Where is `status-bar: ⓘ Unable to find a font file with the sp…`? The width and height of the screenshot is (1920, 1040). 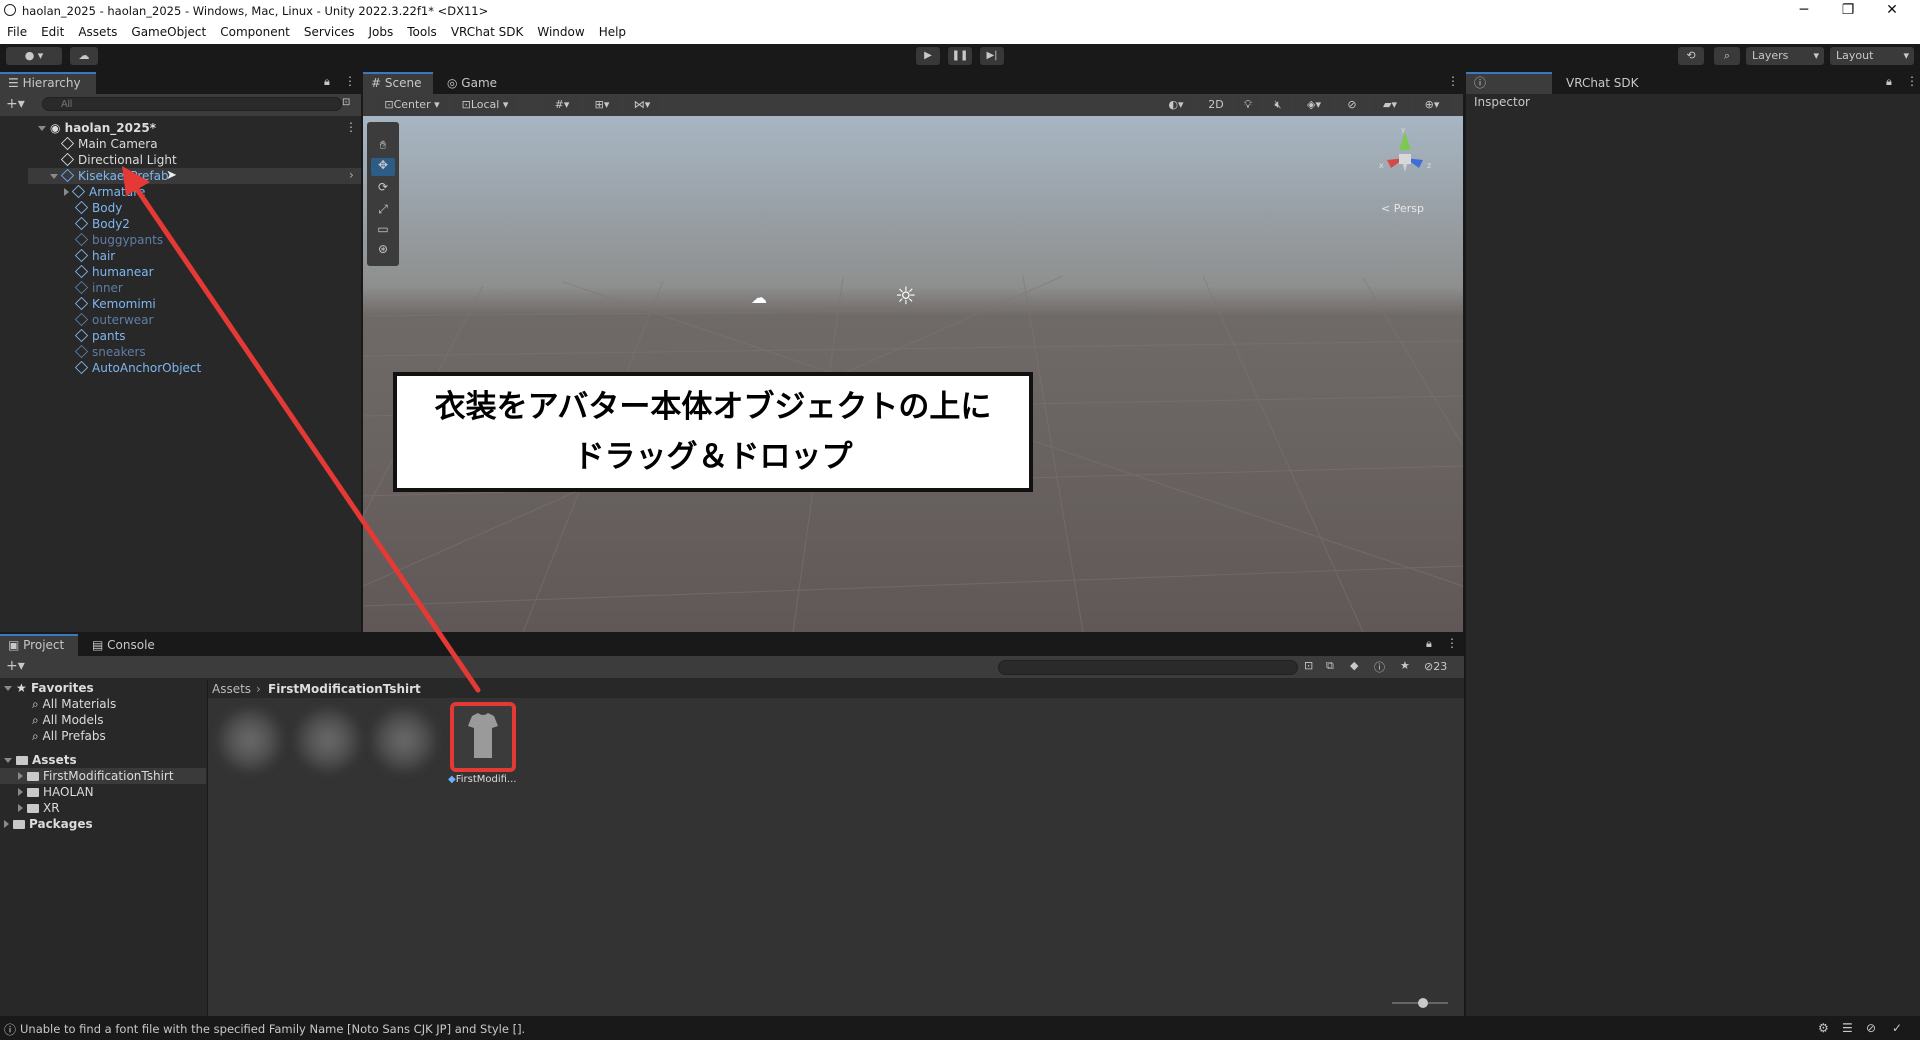
status-bar: ⓘ Unable to find a font file with the sp… is located at coordinates (960, 1029).